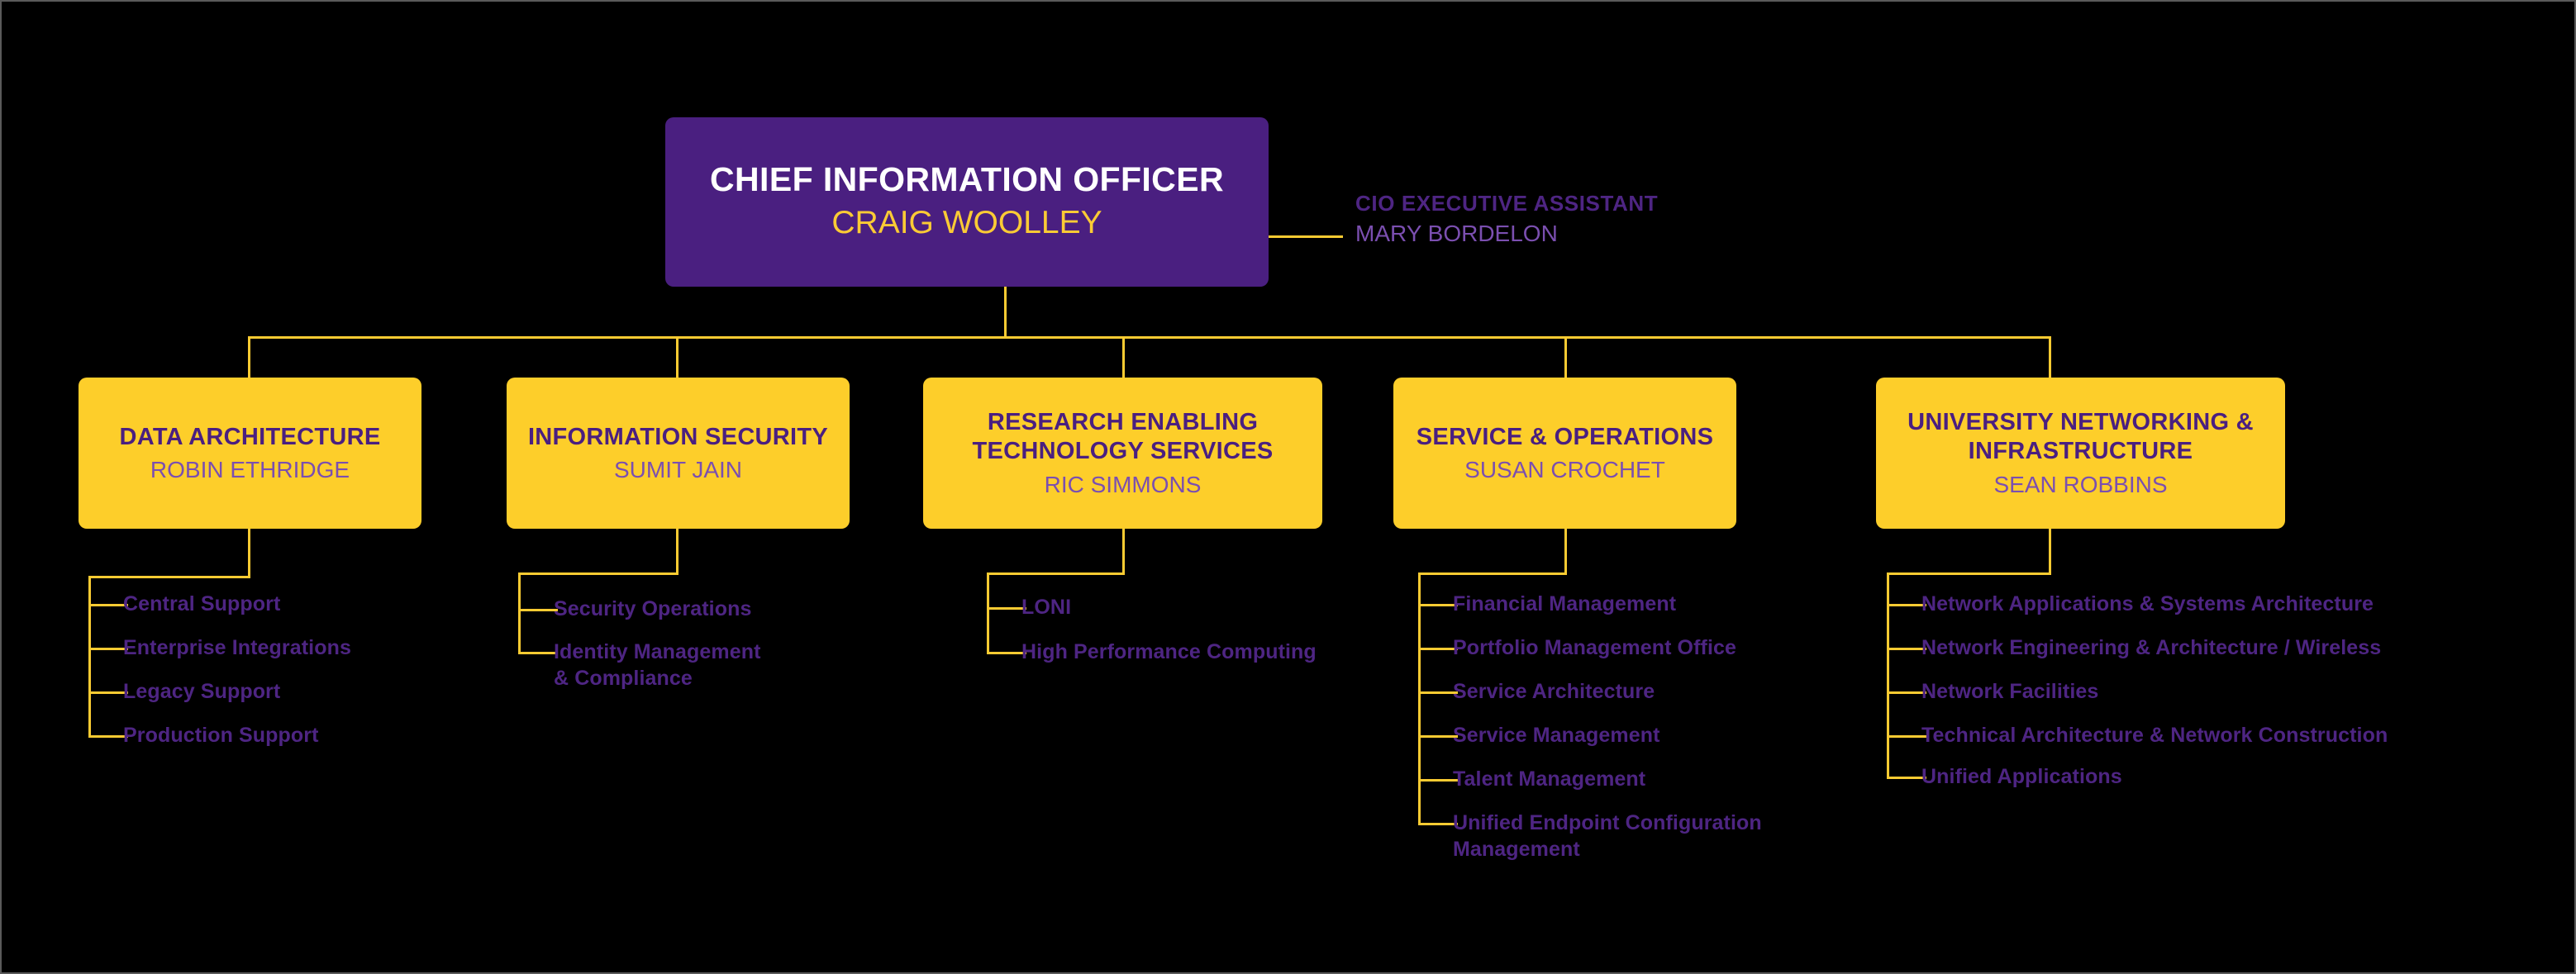 The width and height of the screenshot is (2576, 974). What do you see at coordinates (1419, 699) in the screenshot?
I see `division-4-spine` at bounding box center [1419, 699].